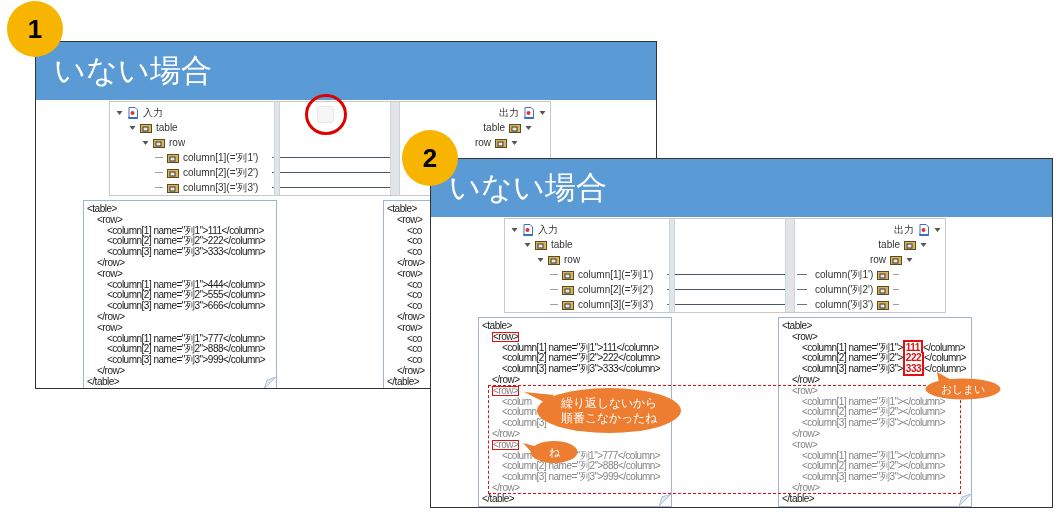 The image size is (1063, 517). I want to click on xml-line: <column[3] name="列3">, so click(852, 369).